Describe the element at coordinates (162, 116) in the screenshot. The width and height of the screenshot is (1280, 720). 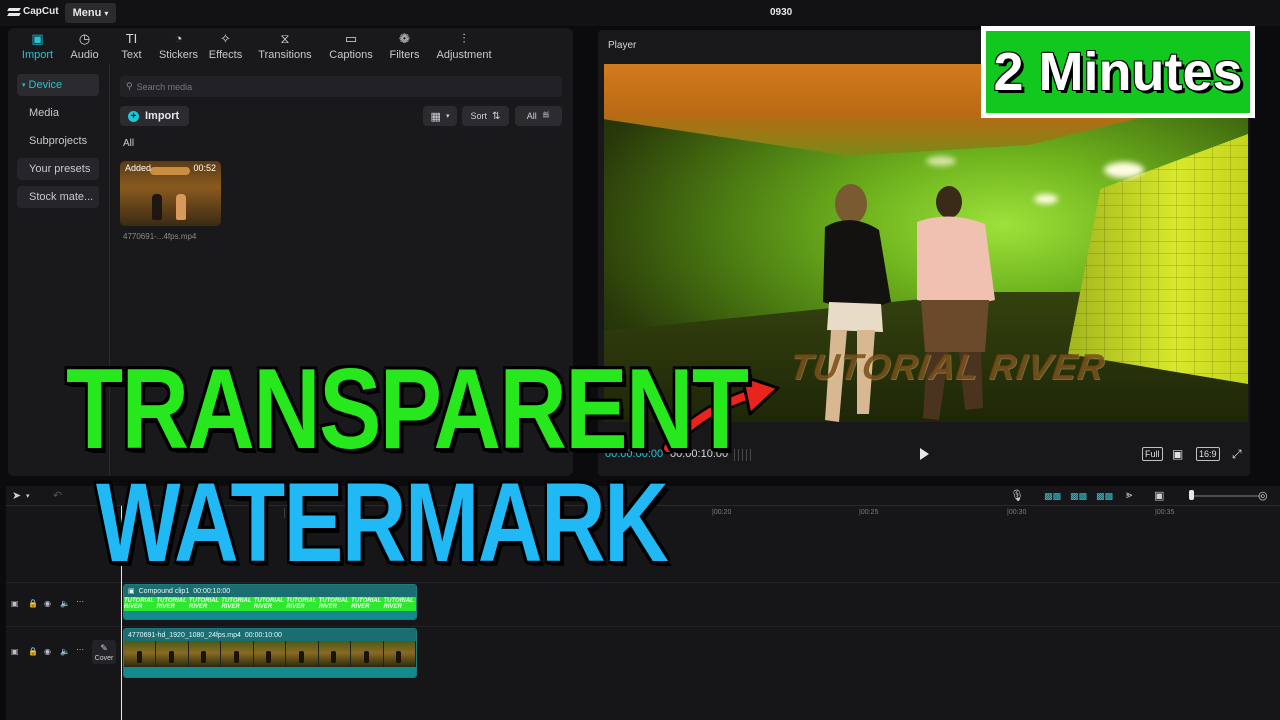
I see `import-label: Import` at that location.